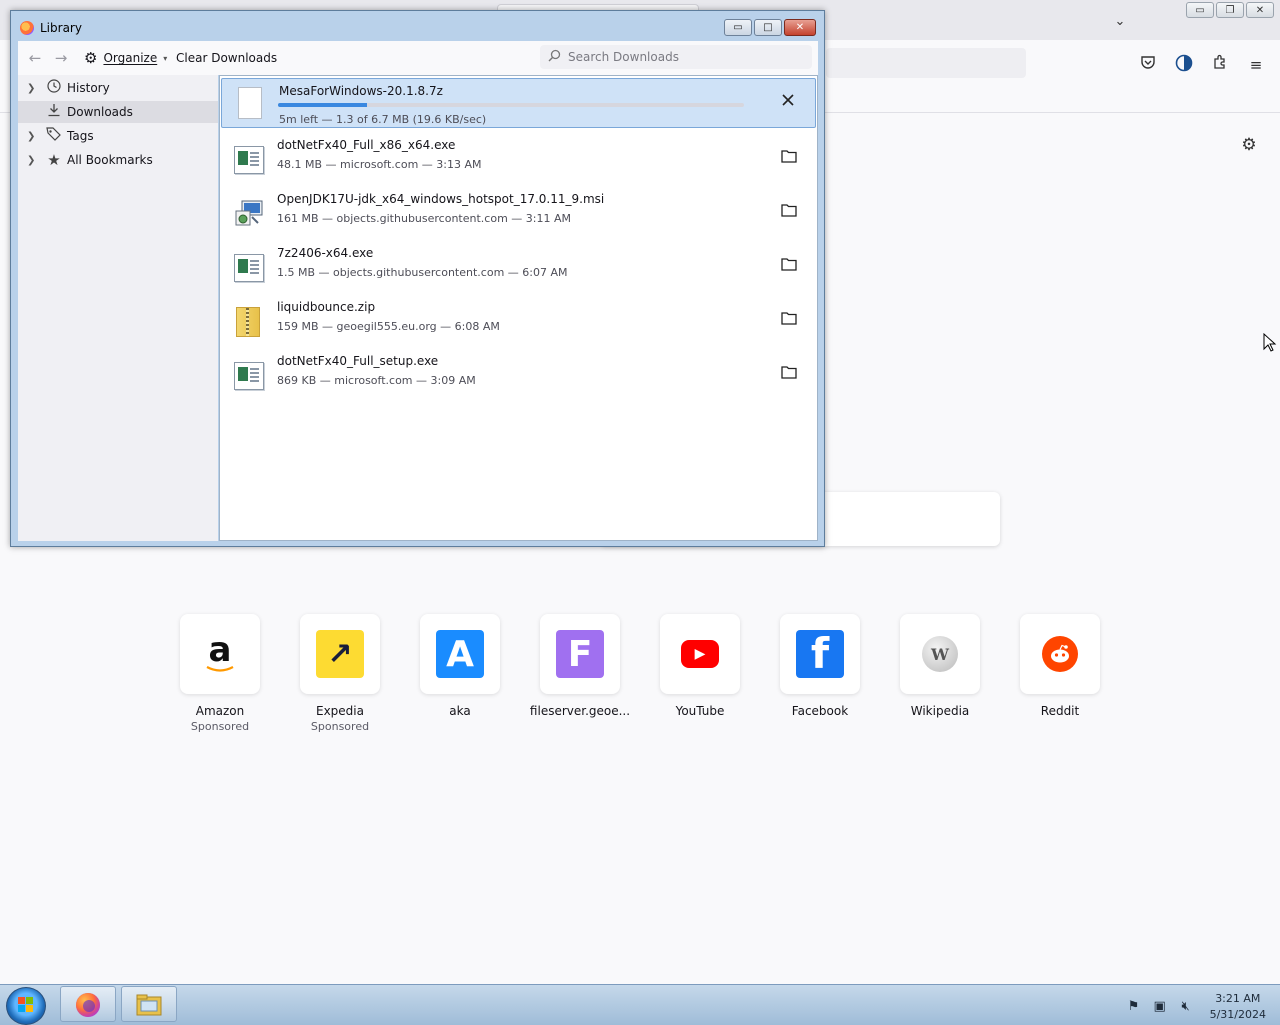 This screenshot has height=1025, width=1280. Describe the element at coordinates (1238, 1007) in the screenshot. I see `taskbar-clock: 3:21 AM 5/31/2024` at that location.